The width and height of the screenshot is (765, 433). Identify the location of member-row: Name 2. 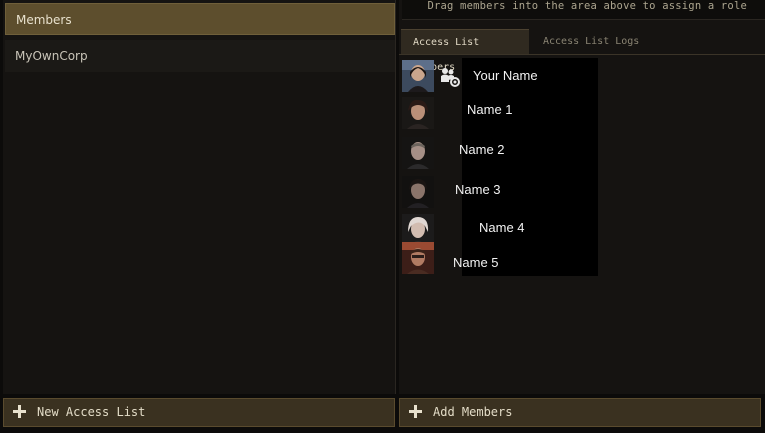
(500, 152).